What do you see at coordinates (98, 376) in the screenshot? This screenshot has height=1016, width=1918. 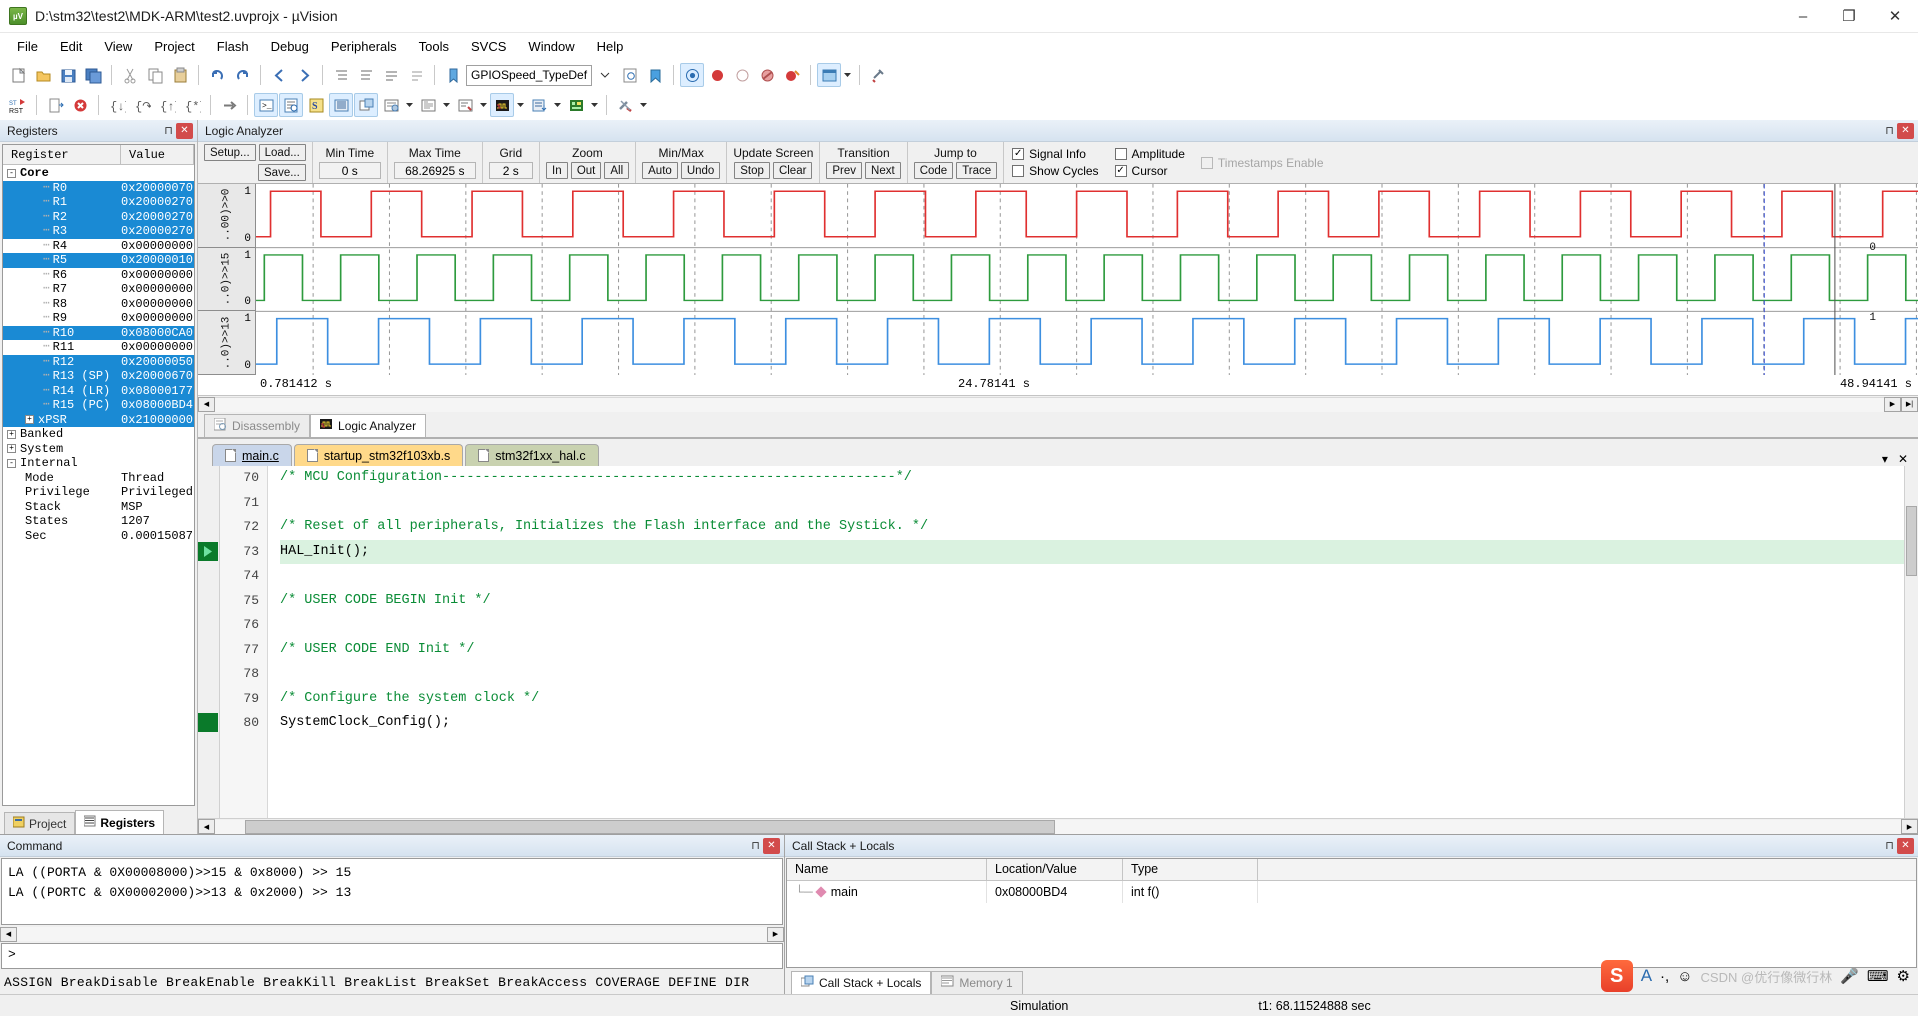 I see `register-row: ⋯ R13 (SP) 0x20000670` at bounding box center [98, 376].